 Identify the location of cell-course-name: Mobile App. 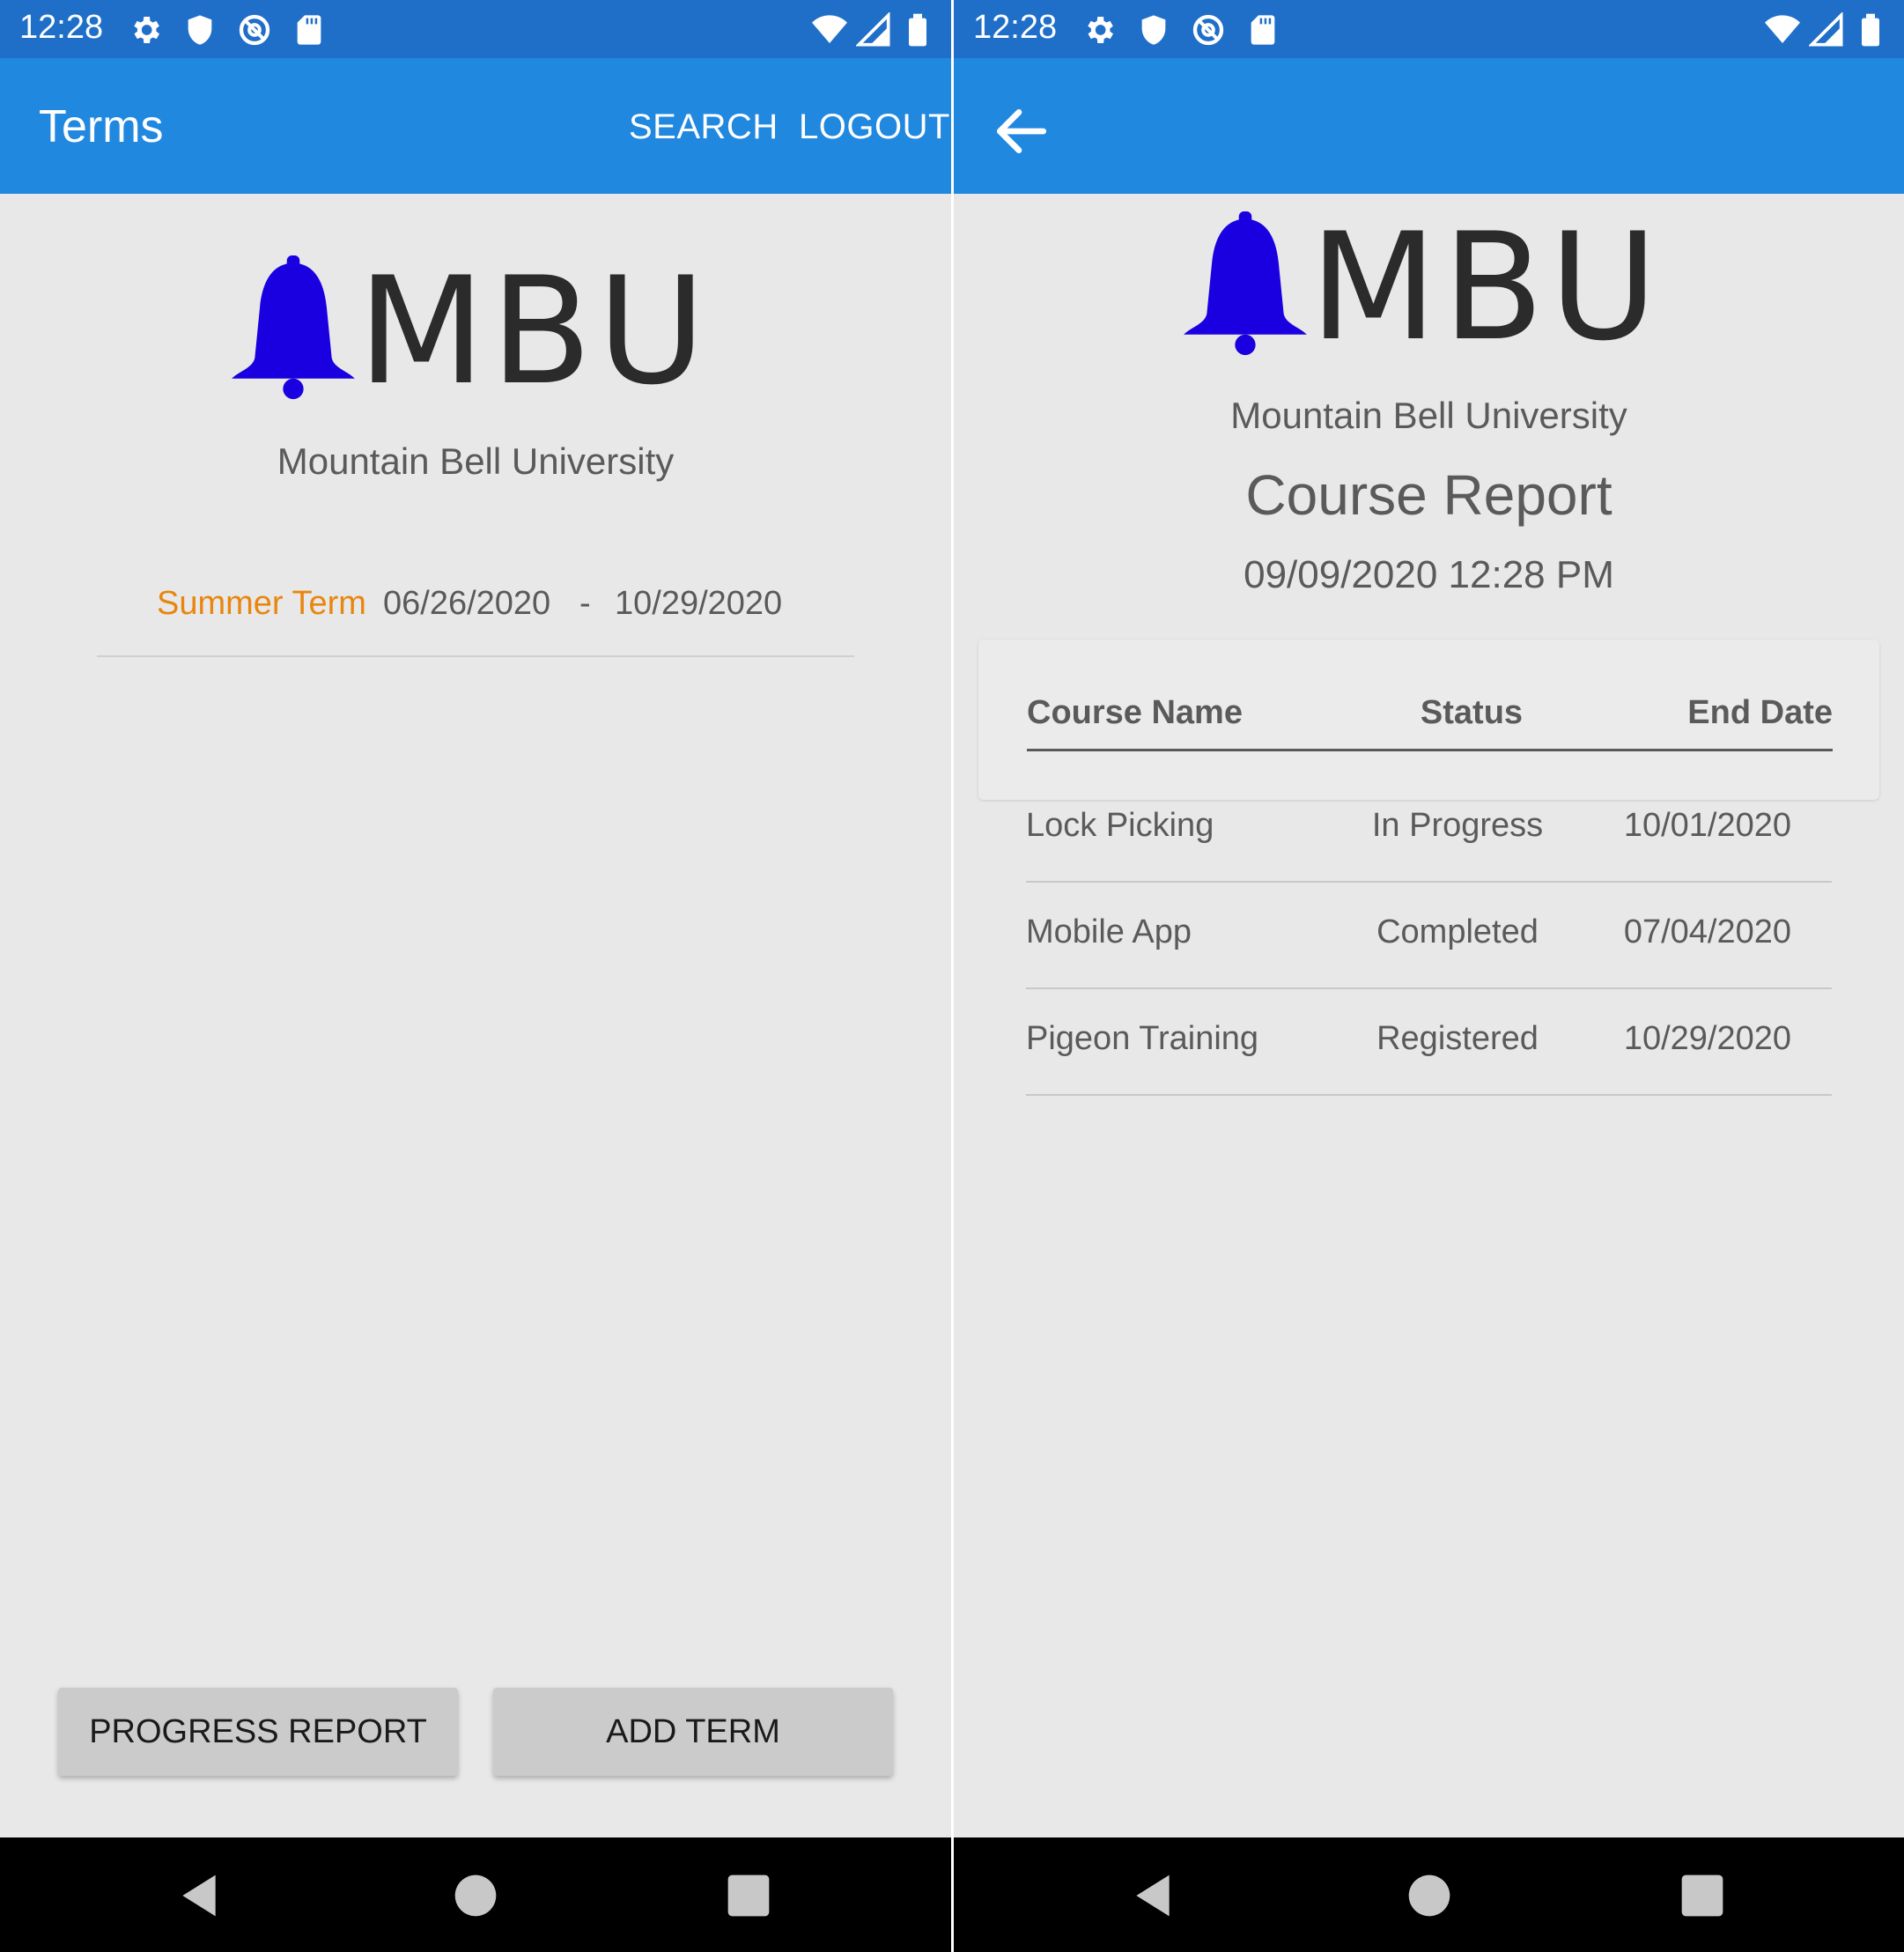
(1109, 932).